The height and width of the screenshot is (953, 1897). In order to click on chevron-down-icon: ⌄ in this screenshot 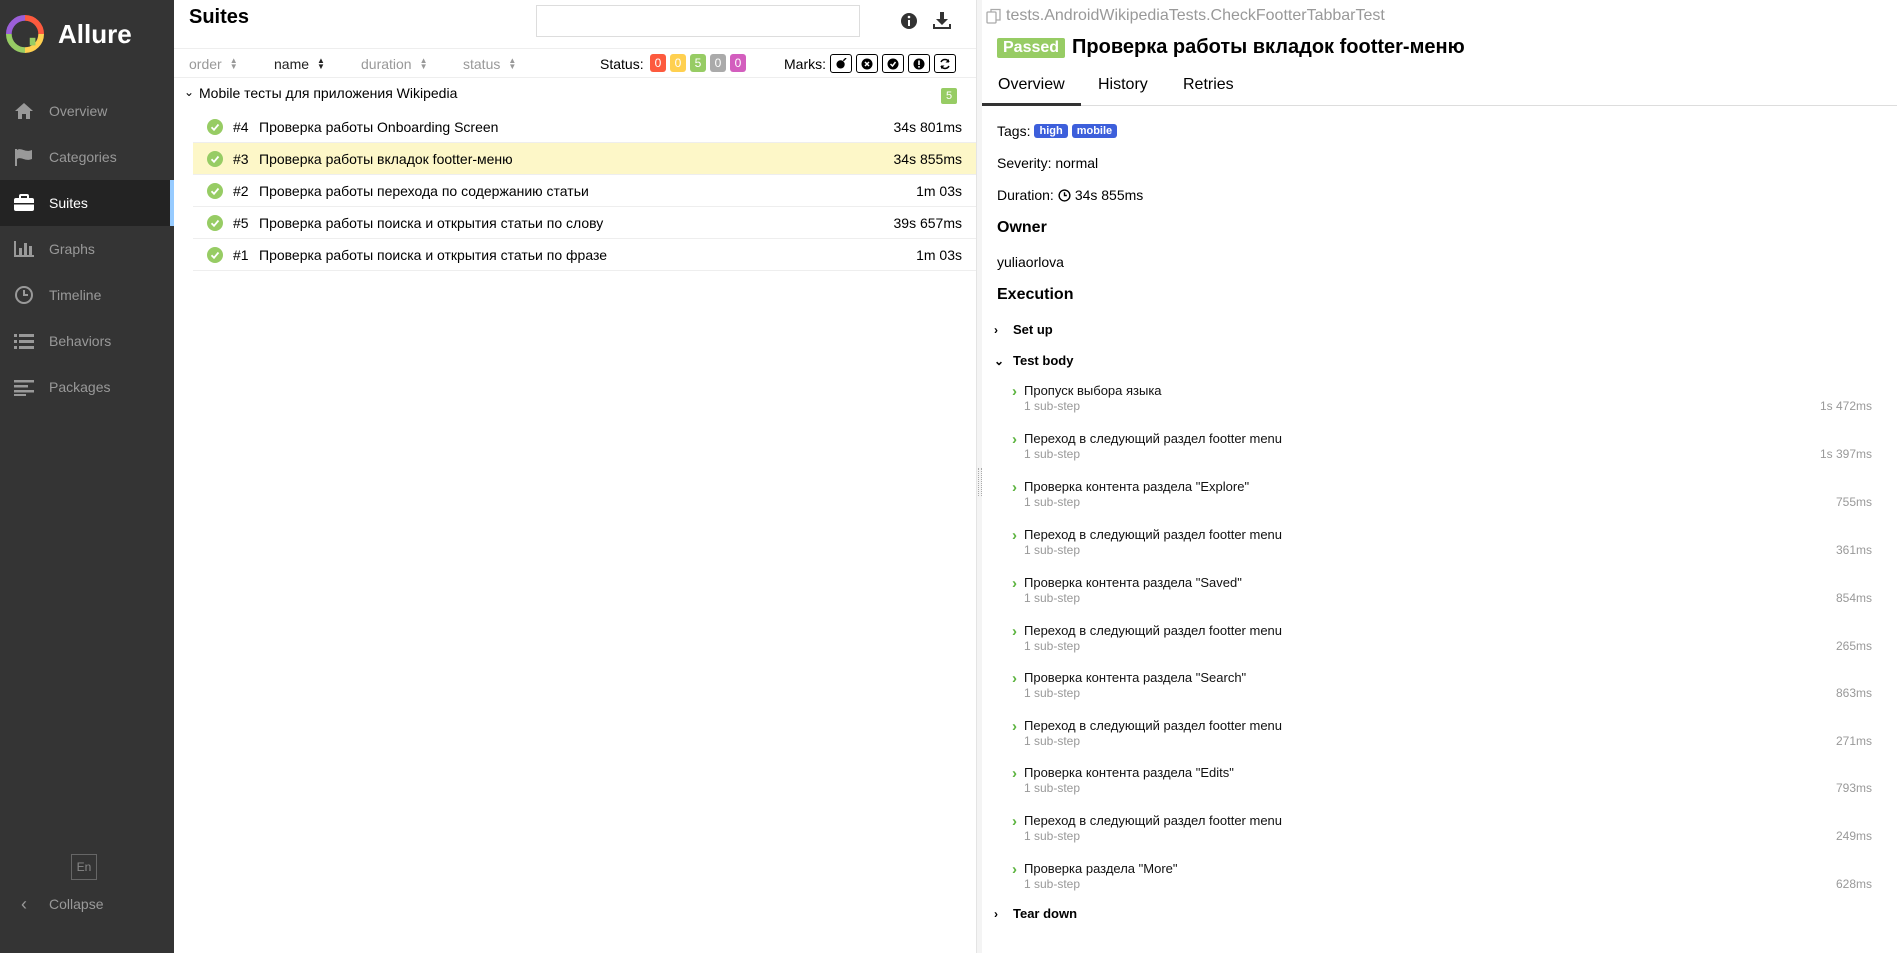, I will do `click(189, 92)`.